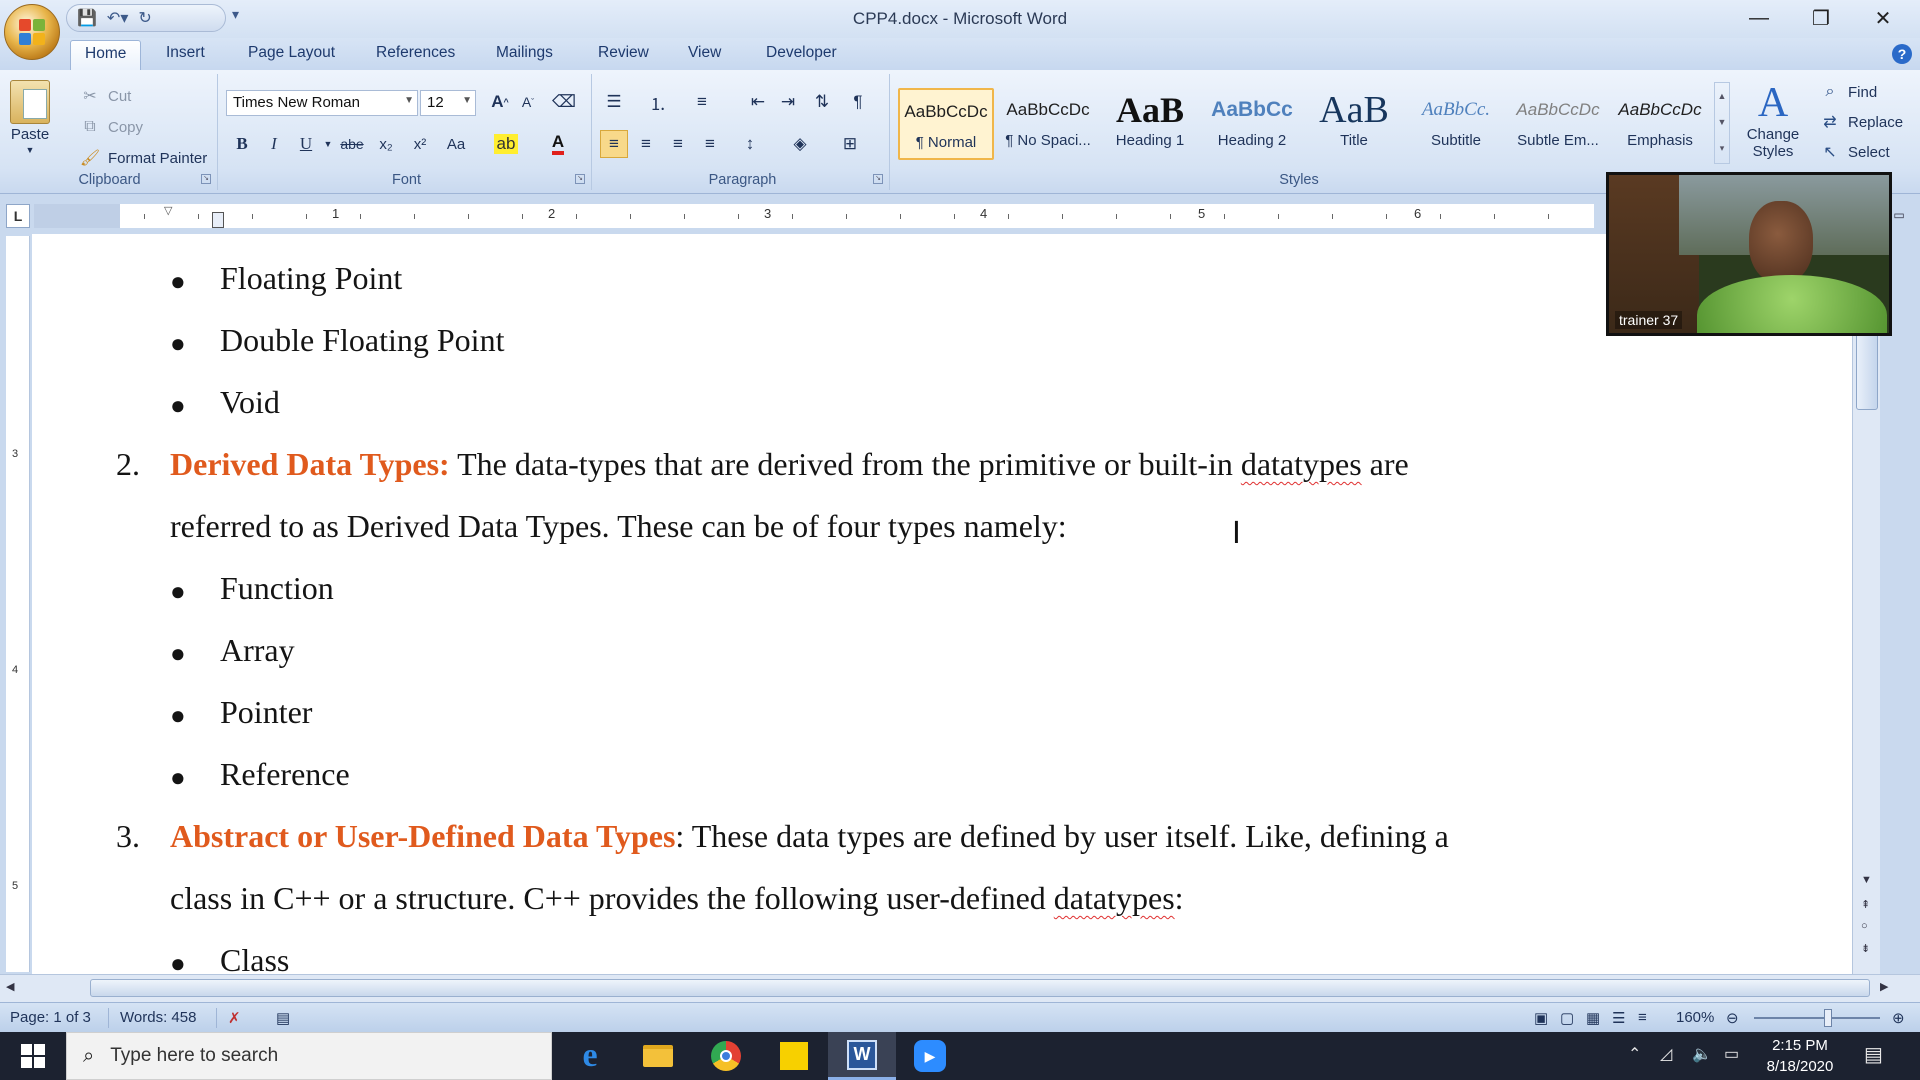  Describe the element at coordinates (946, 124) in the screenshot. I see `style-normal: AaBbCcDc ¶ Normal` at that location.